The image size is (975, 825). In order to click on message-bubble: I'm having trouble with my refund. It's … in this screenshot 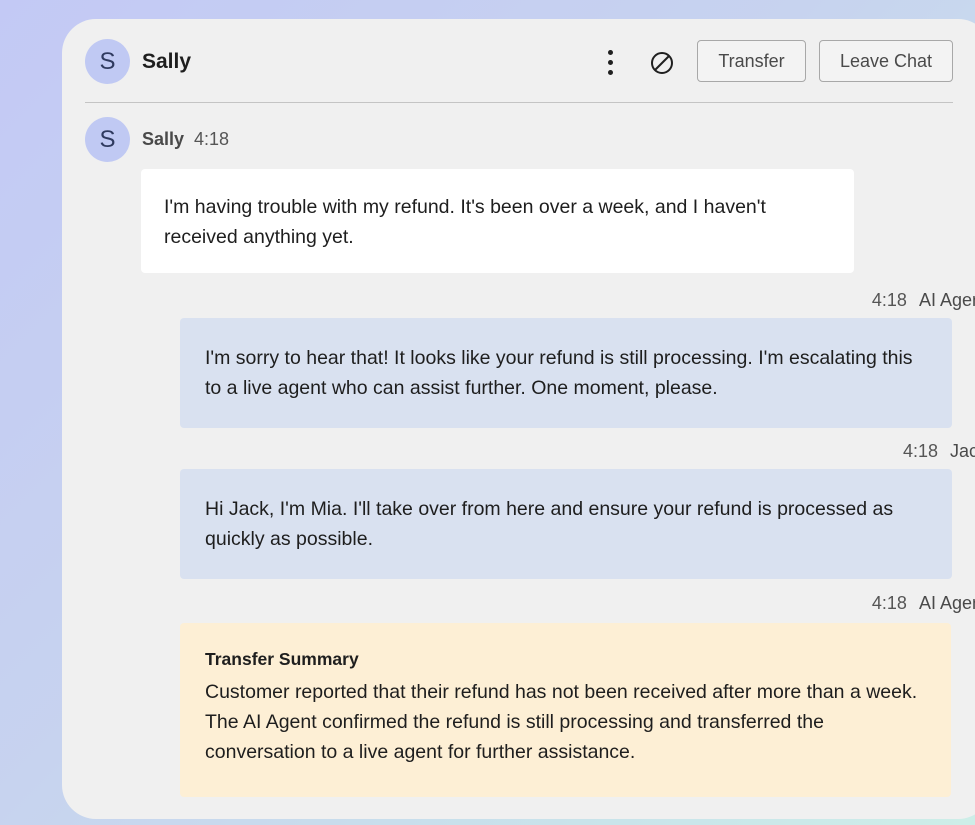, I will do `click(497, 221)`.